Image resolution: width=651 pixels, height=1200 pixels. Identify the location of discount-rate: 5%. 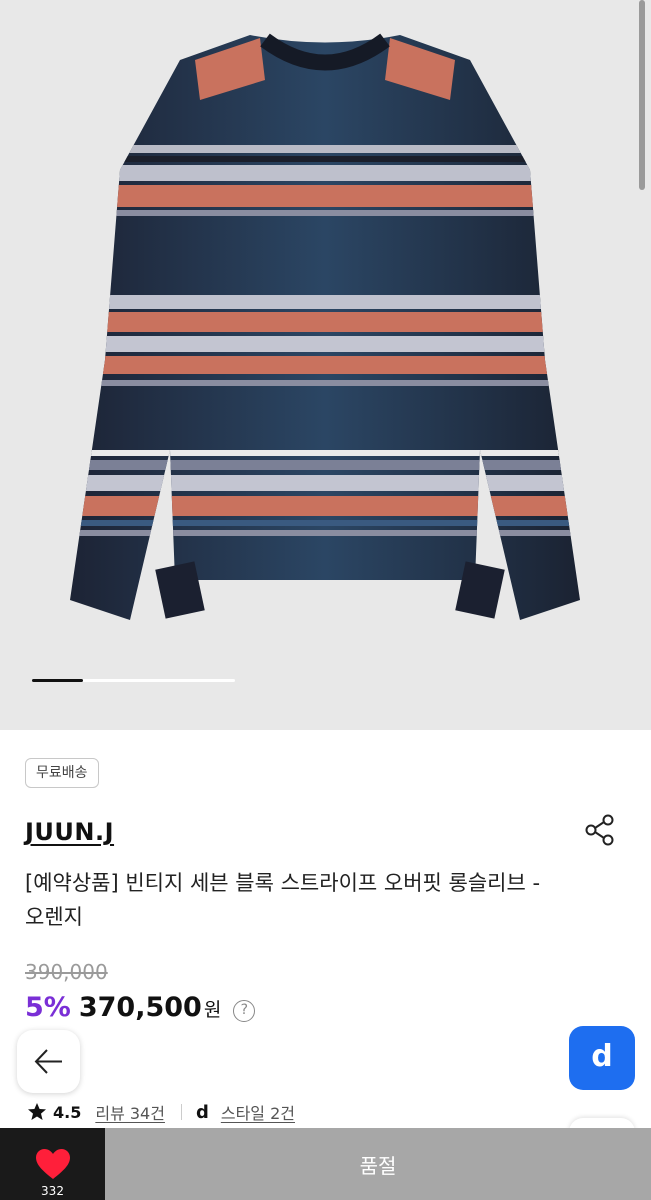
(48, 1007).